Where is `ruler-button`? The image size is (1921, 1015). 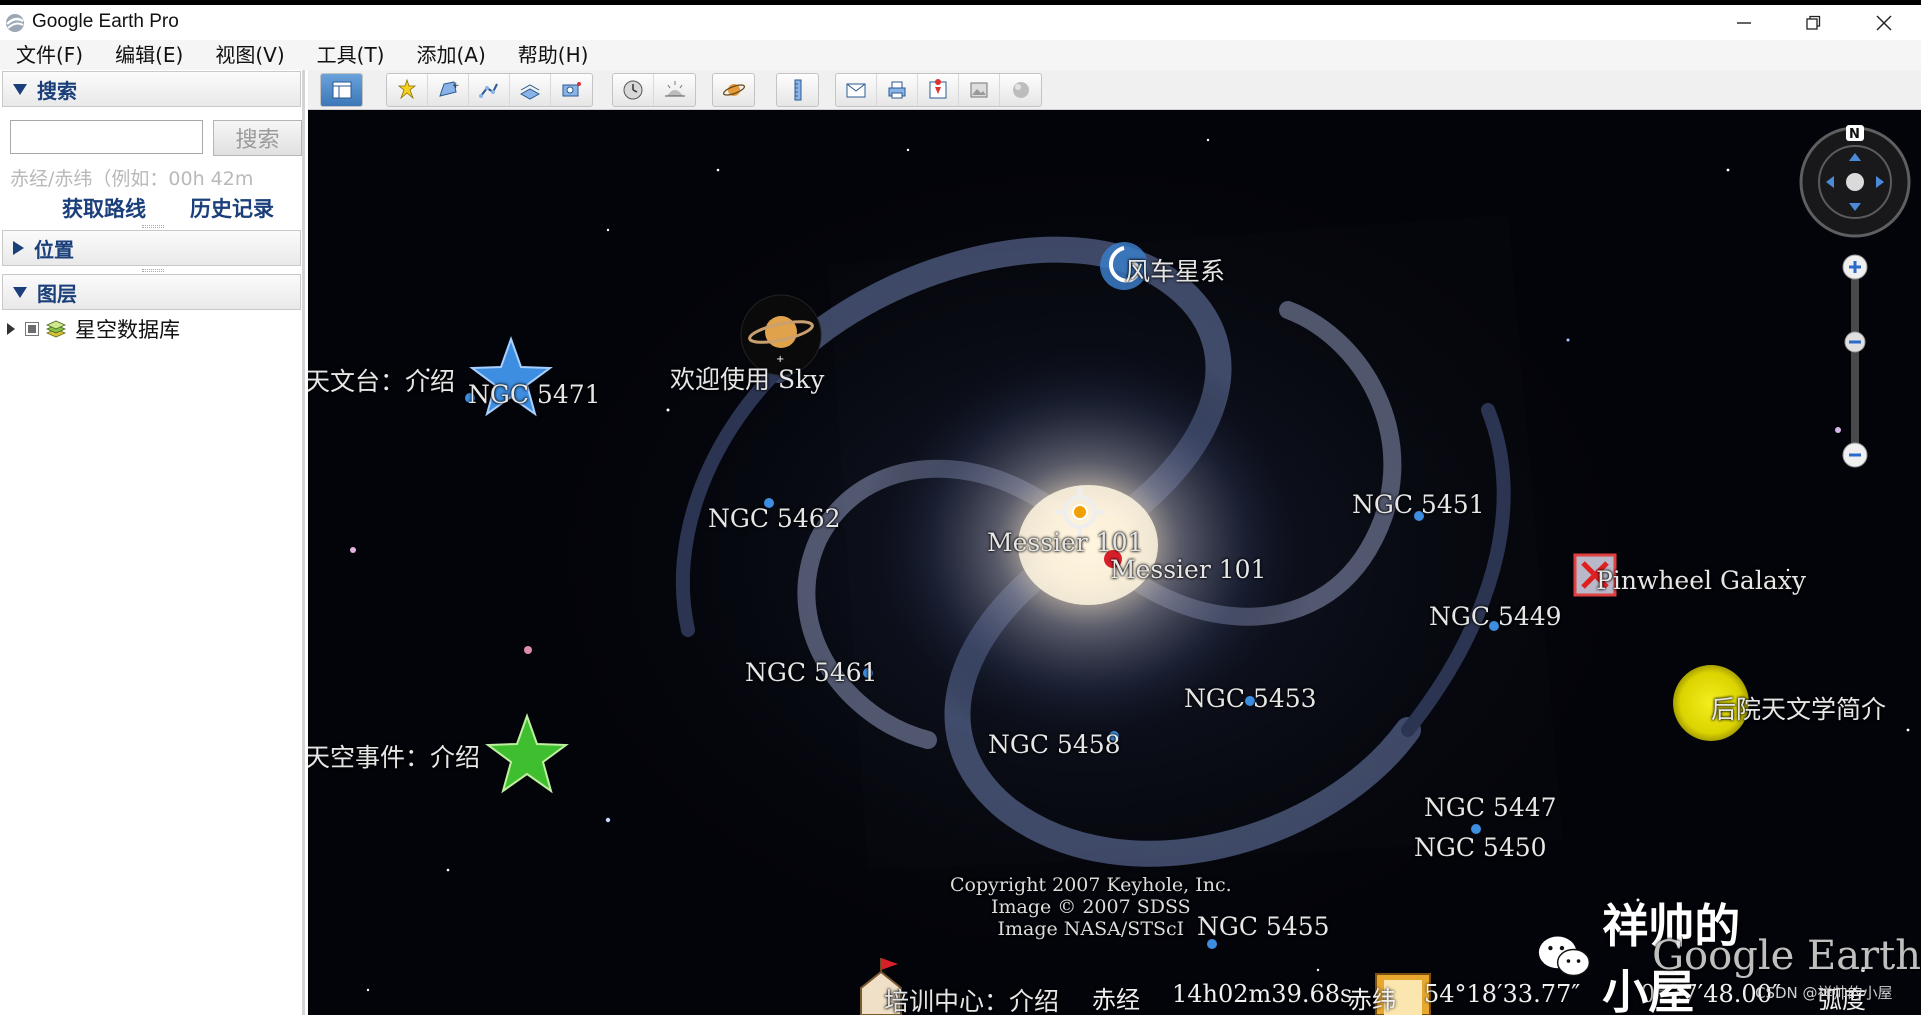 ruler-button is located at coordinates (797, 90).